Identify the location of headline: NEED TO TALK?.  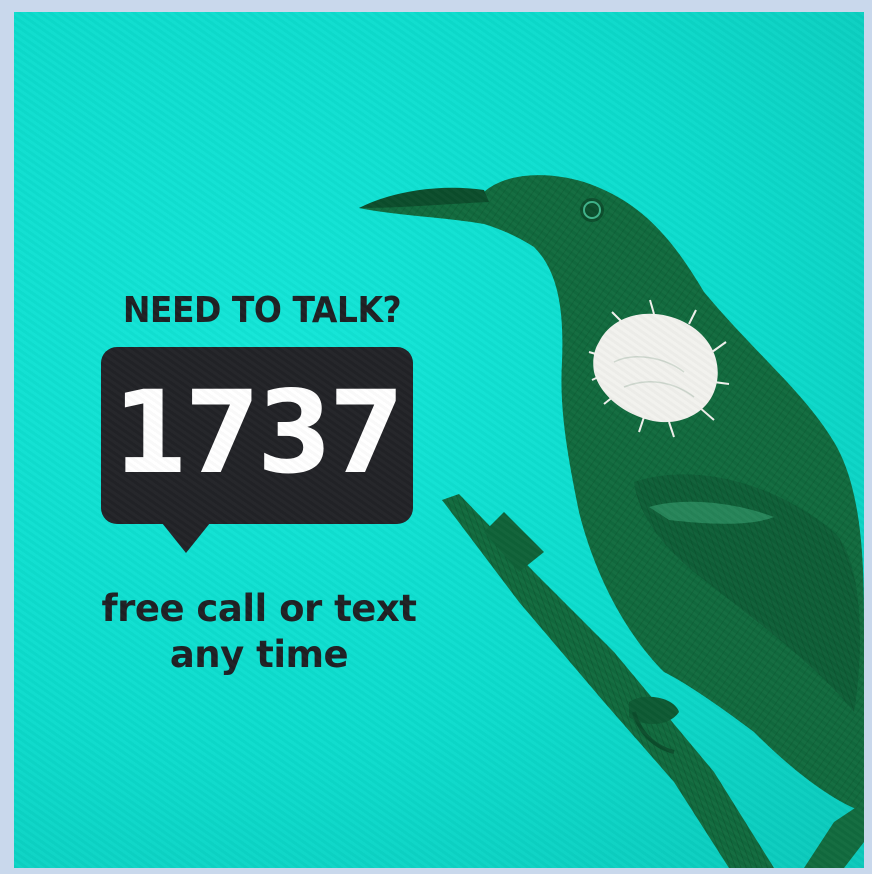
(262, 309).